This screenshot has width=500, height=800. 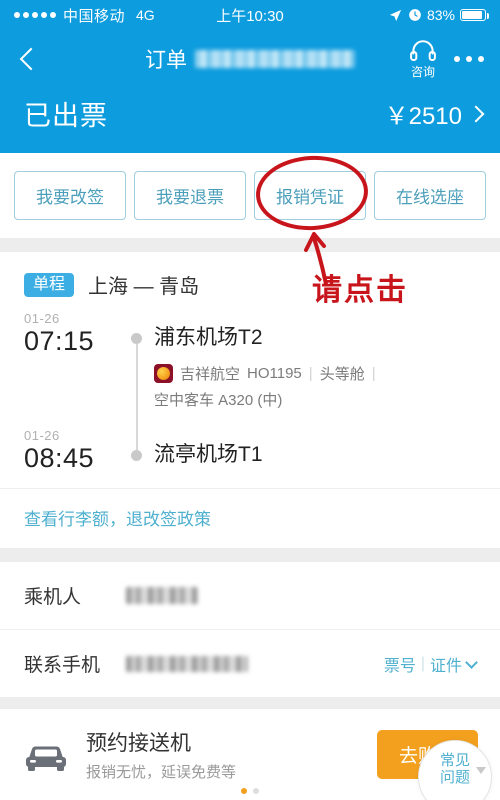 What do you see at coordinates (445, 666) in the screenshot?
I see `document-label: 证件` at bounding box center [445, 666].